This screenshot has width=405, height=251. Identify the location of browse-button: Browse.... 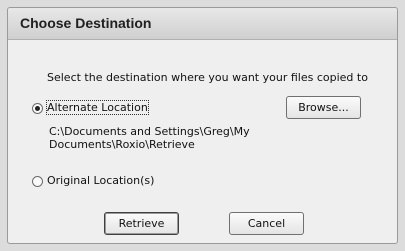
(323, 107).